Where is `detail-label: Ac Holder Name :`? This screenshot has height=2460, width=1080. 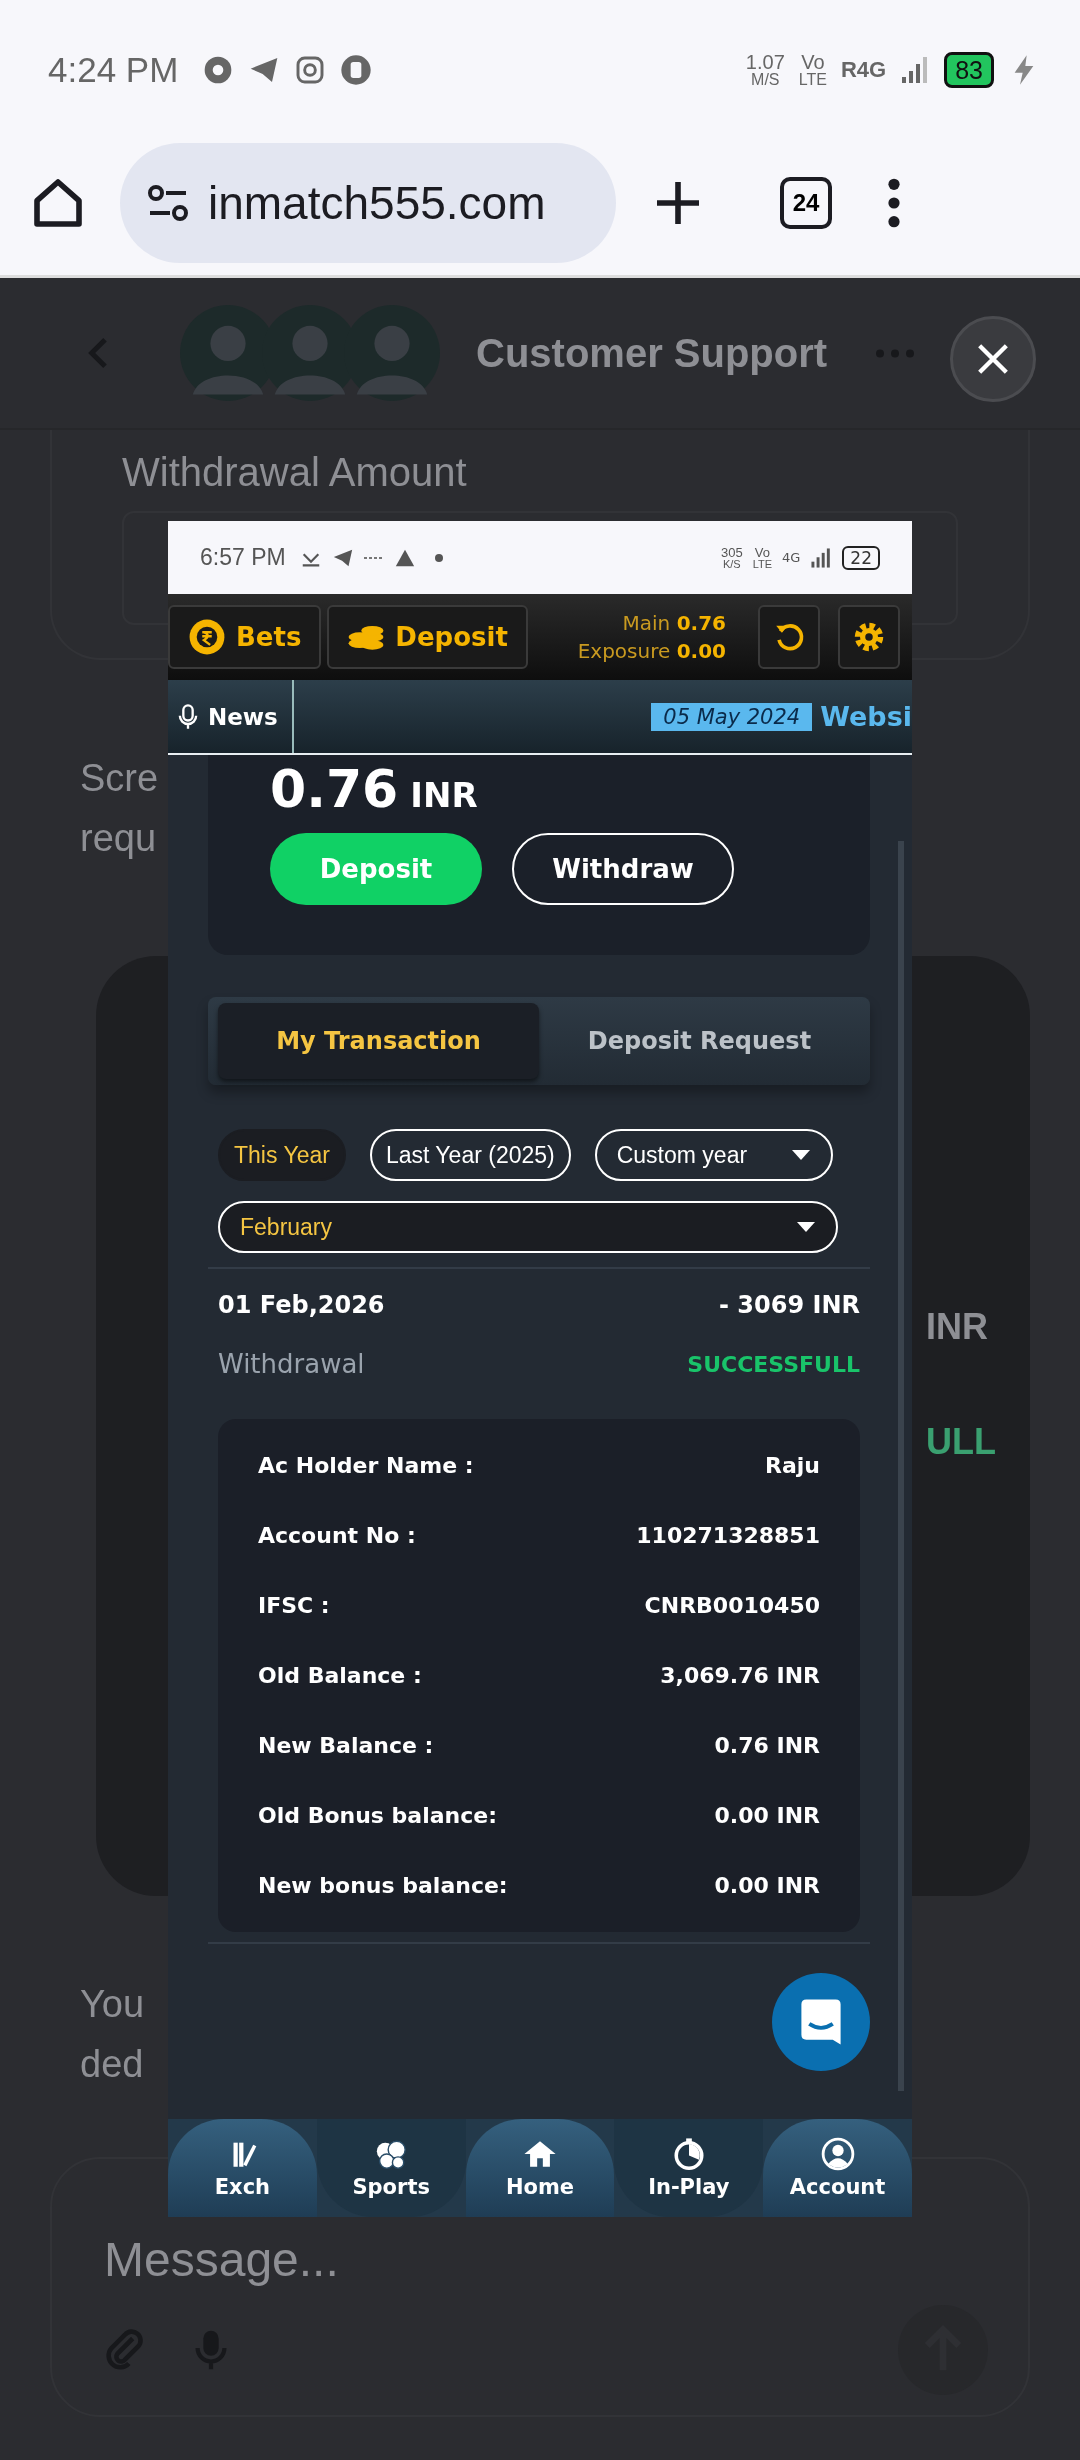
detail-label: Ac Holder Name : is located at coordinates (366, 1465).